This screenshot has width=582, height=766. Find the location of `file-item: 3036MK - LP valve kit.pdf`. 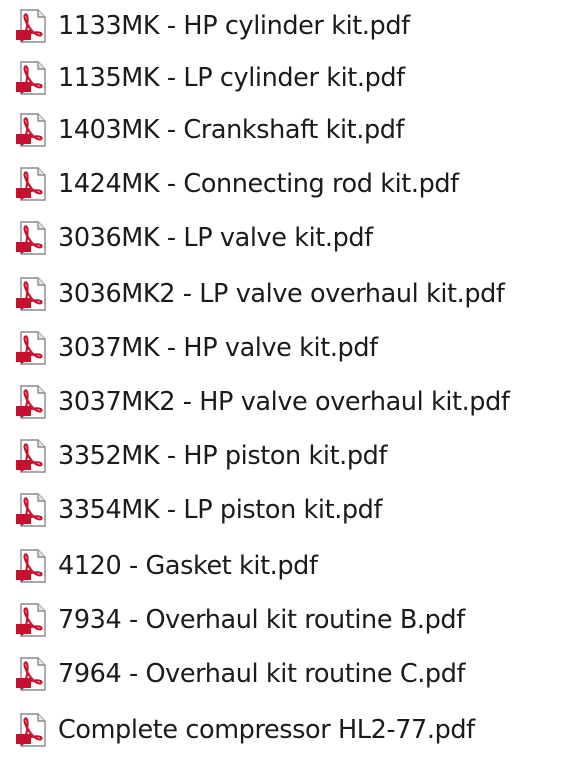

file-item: 3036MK - LP valve kit.pdf is located at coordinates (193, 238).